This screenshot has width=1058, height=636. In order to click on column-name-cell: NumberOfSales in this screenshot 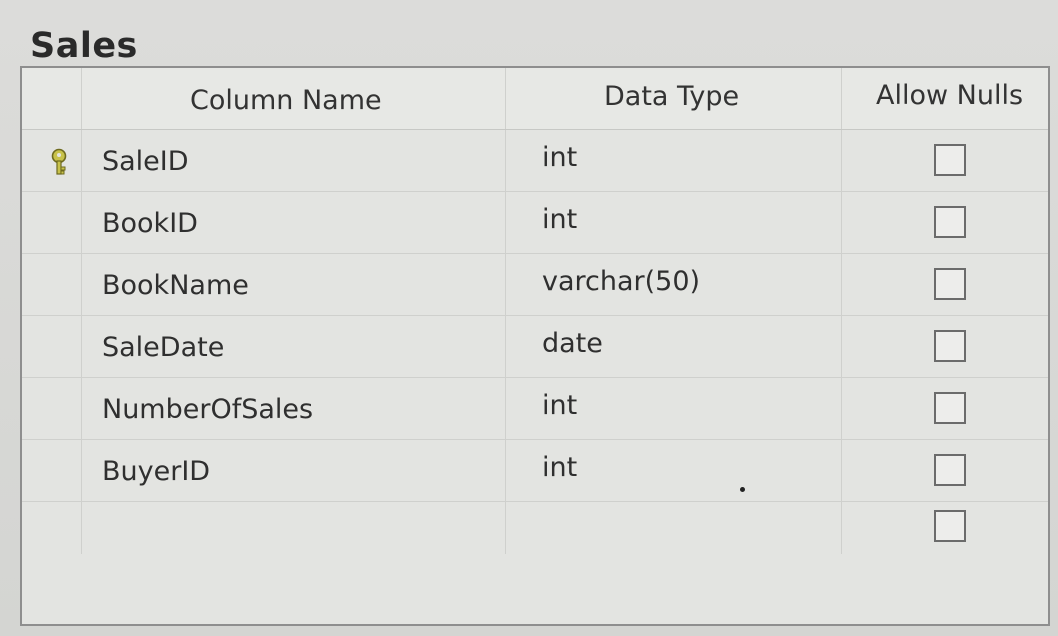, I will do `click(294, 408)`.